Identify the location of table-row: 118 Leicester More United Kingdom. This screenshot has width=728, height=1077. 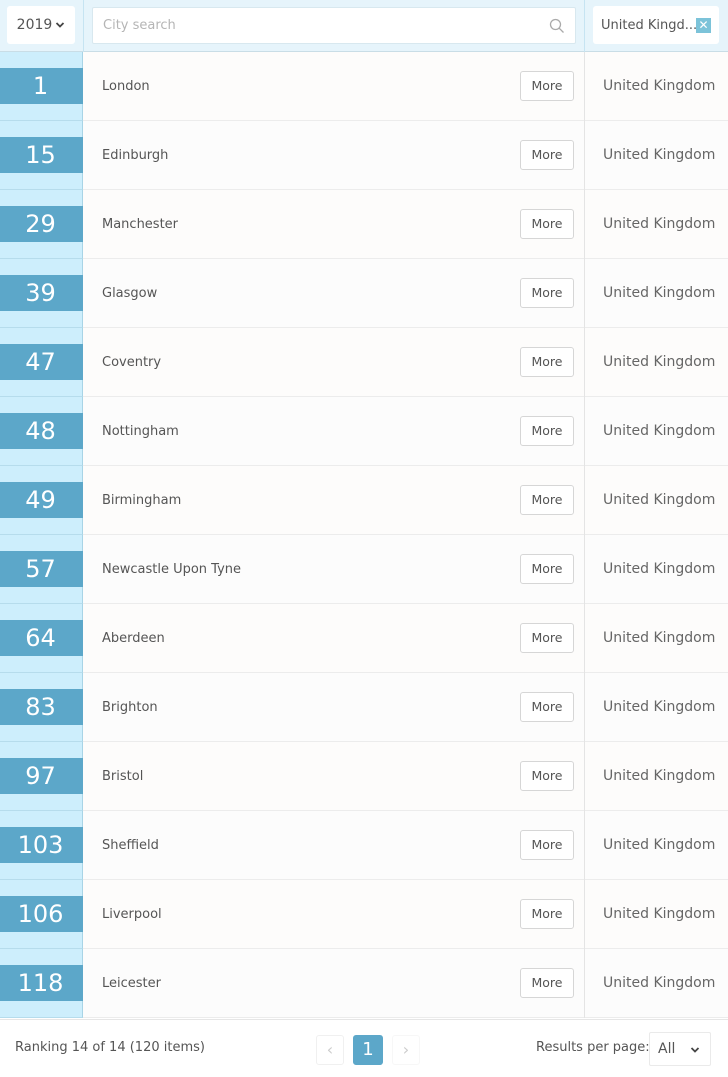
(364, 983).